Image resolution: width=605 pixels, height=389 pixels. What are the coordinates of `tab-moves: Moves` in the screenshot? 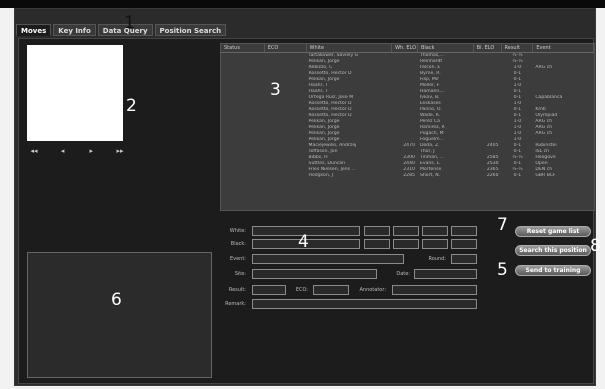 It's located at (34, 30).